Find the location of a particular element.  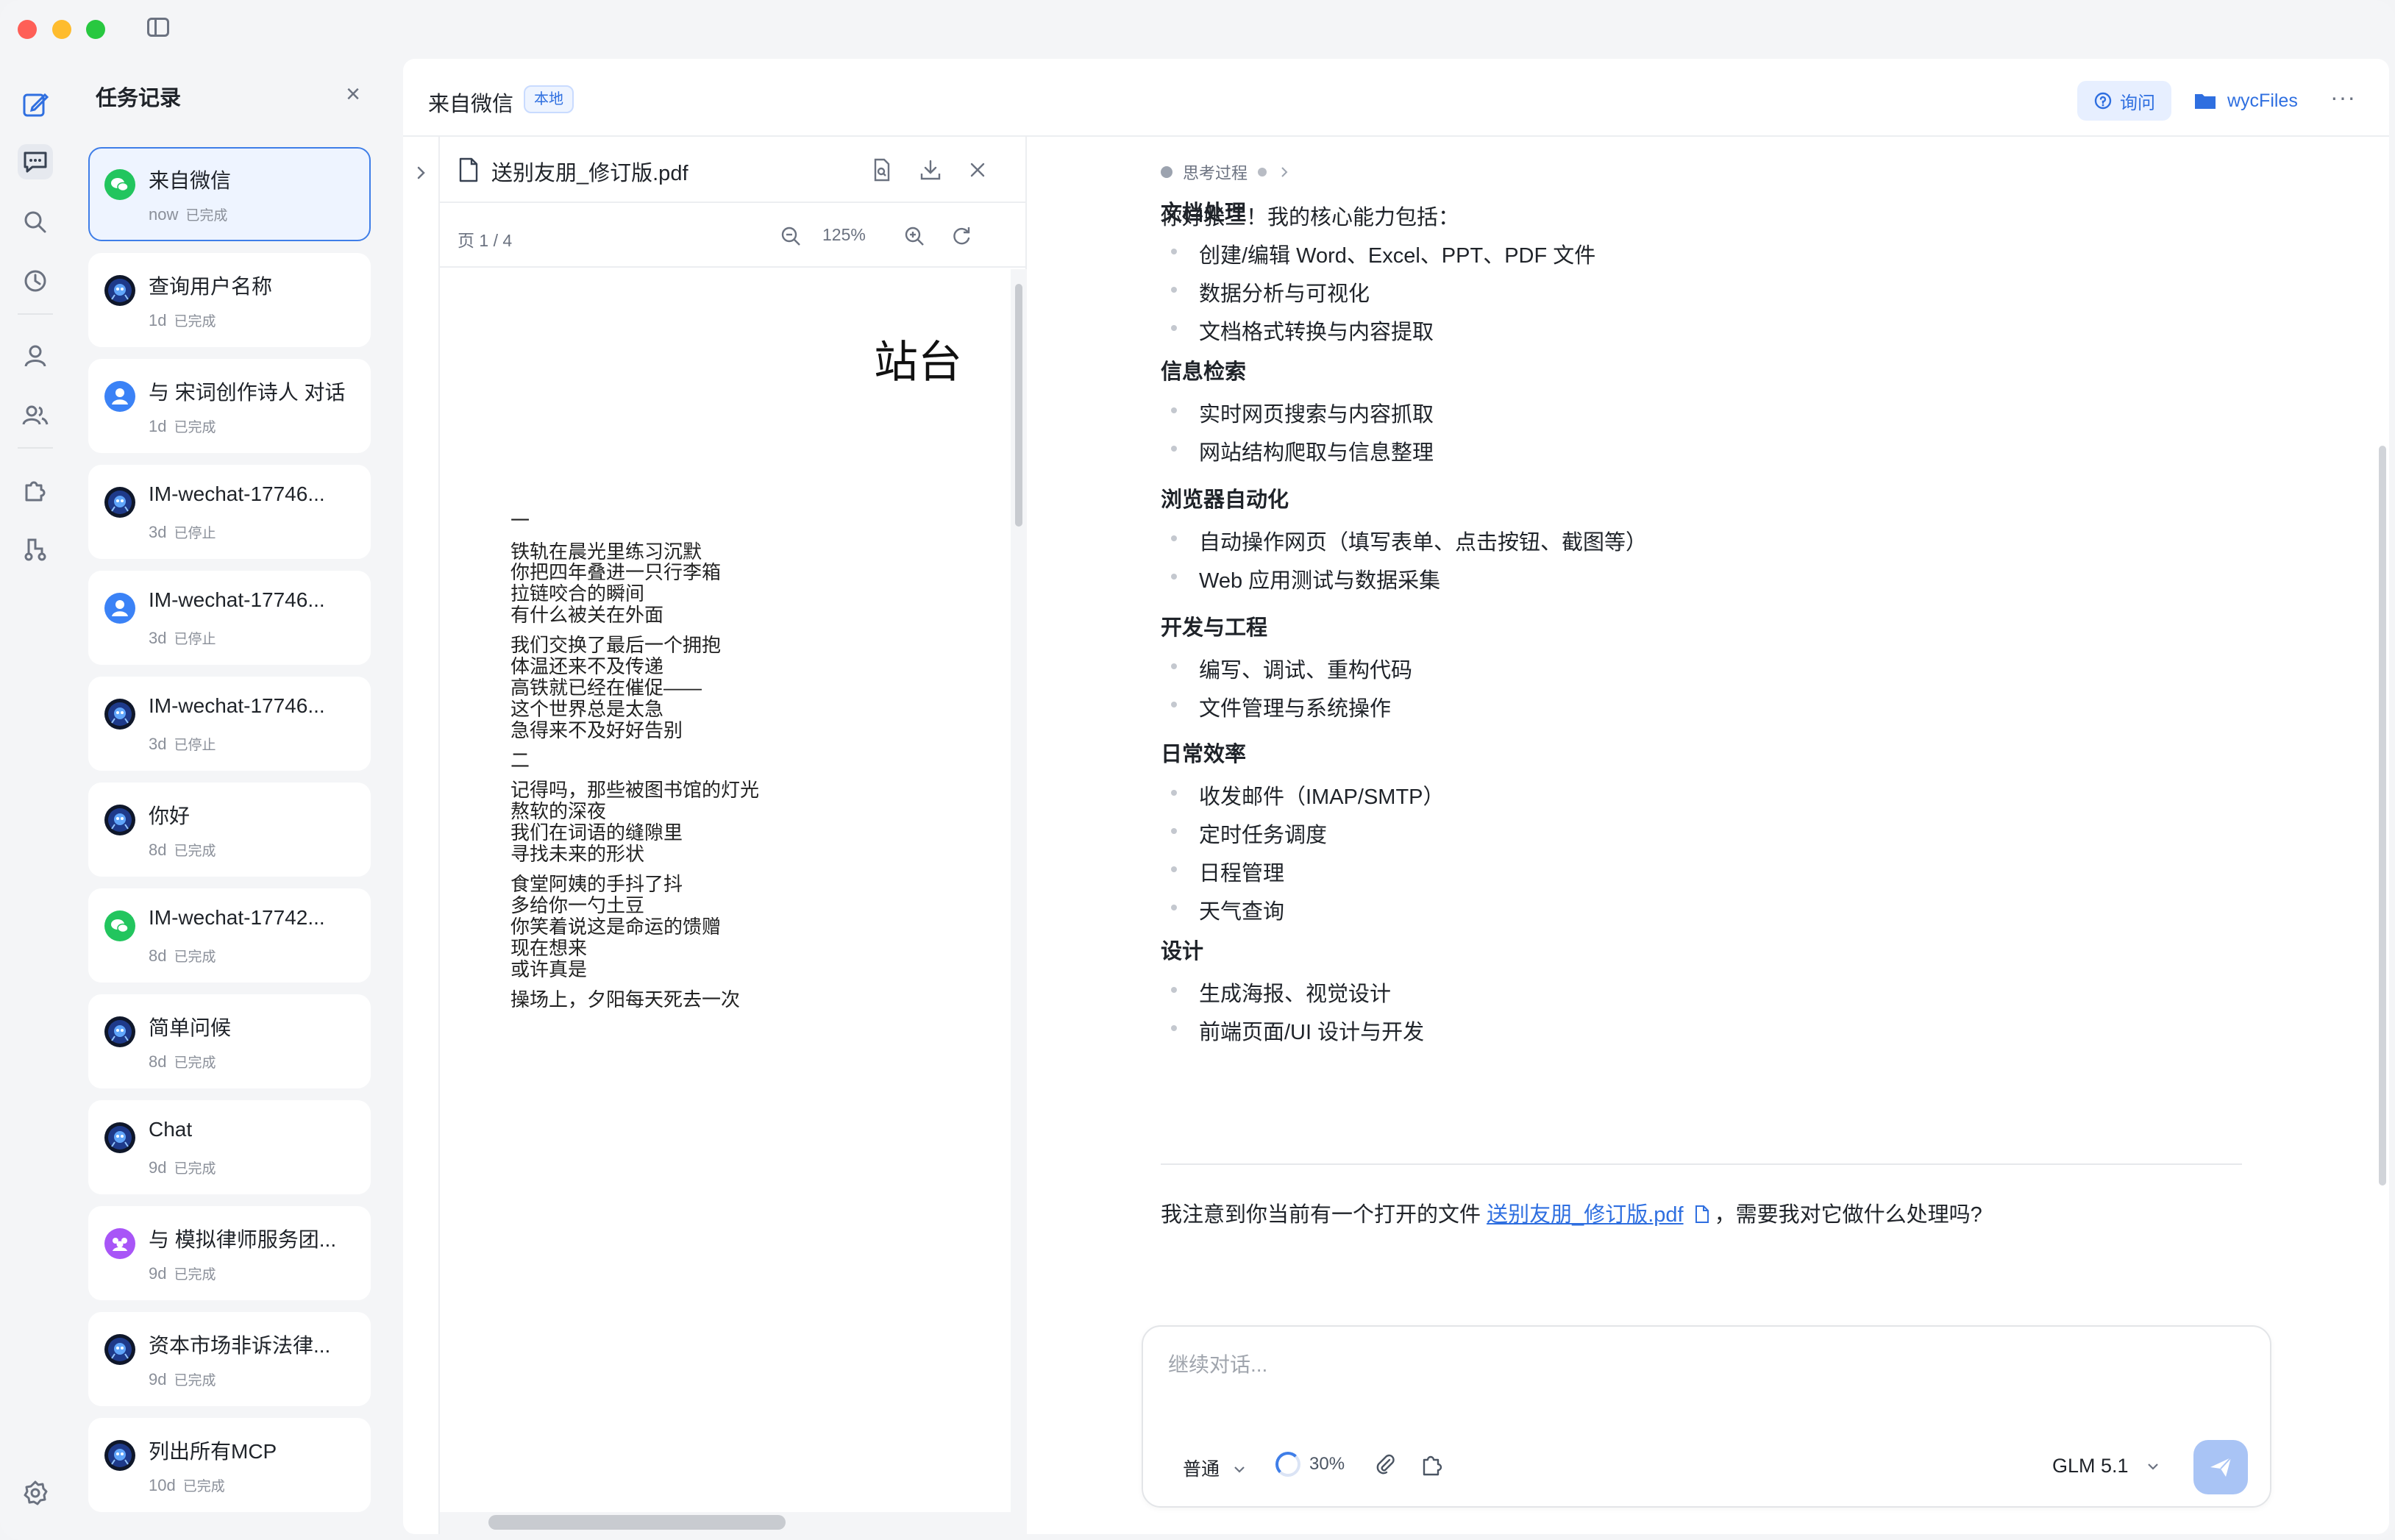

context-usage: 30% is located at coordinates (1310, 1464).